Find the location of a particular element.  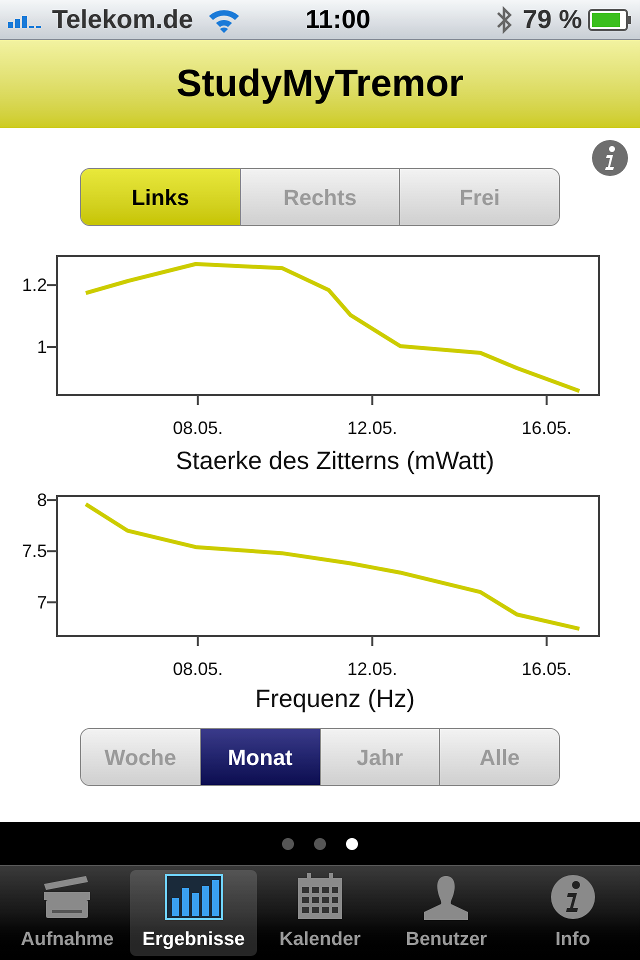

clock-time: 11:00 is located at coordinates (337, 19).